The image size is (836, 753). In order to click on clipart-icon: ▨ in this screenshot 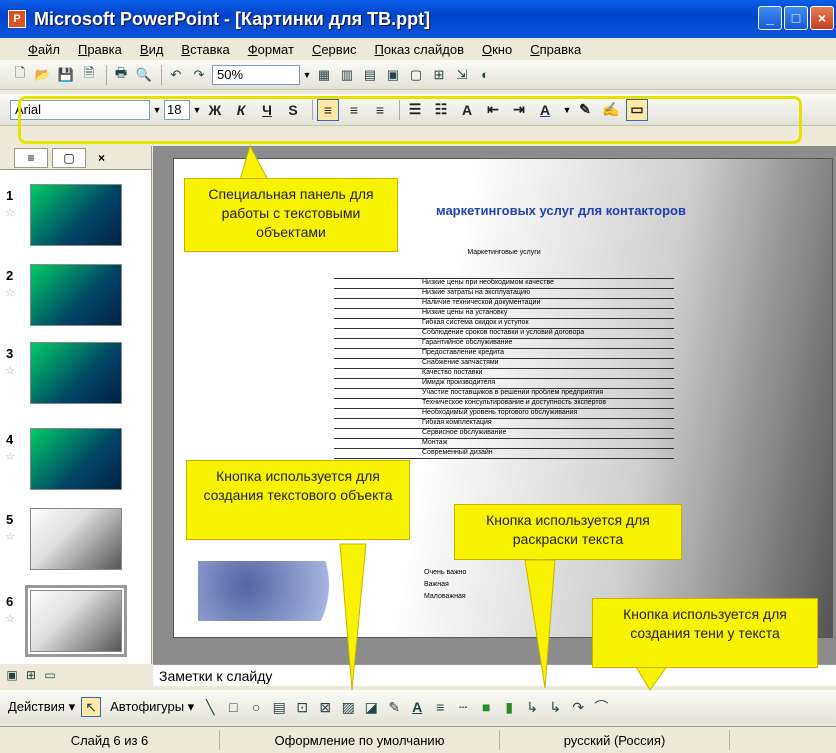, I will do `click(348, 707)`.